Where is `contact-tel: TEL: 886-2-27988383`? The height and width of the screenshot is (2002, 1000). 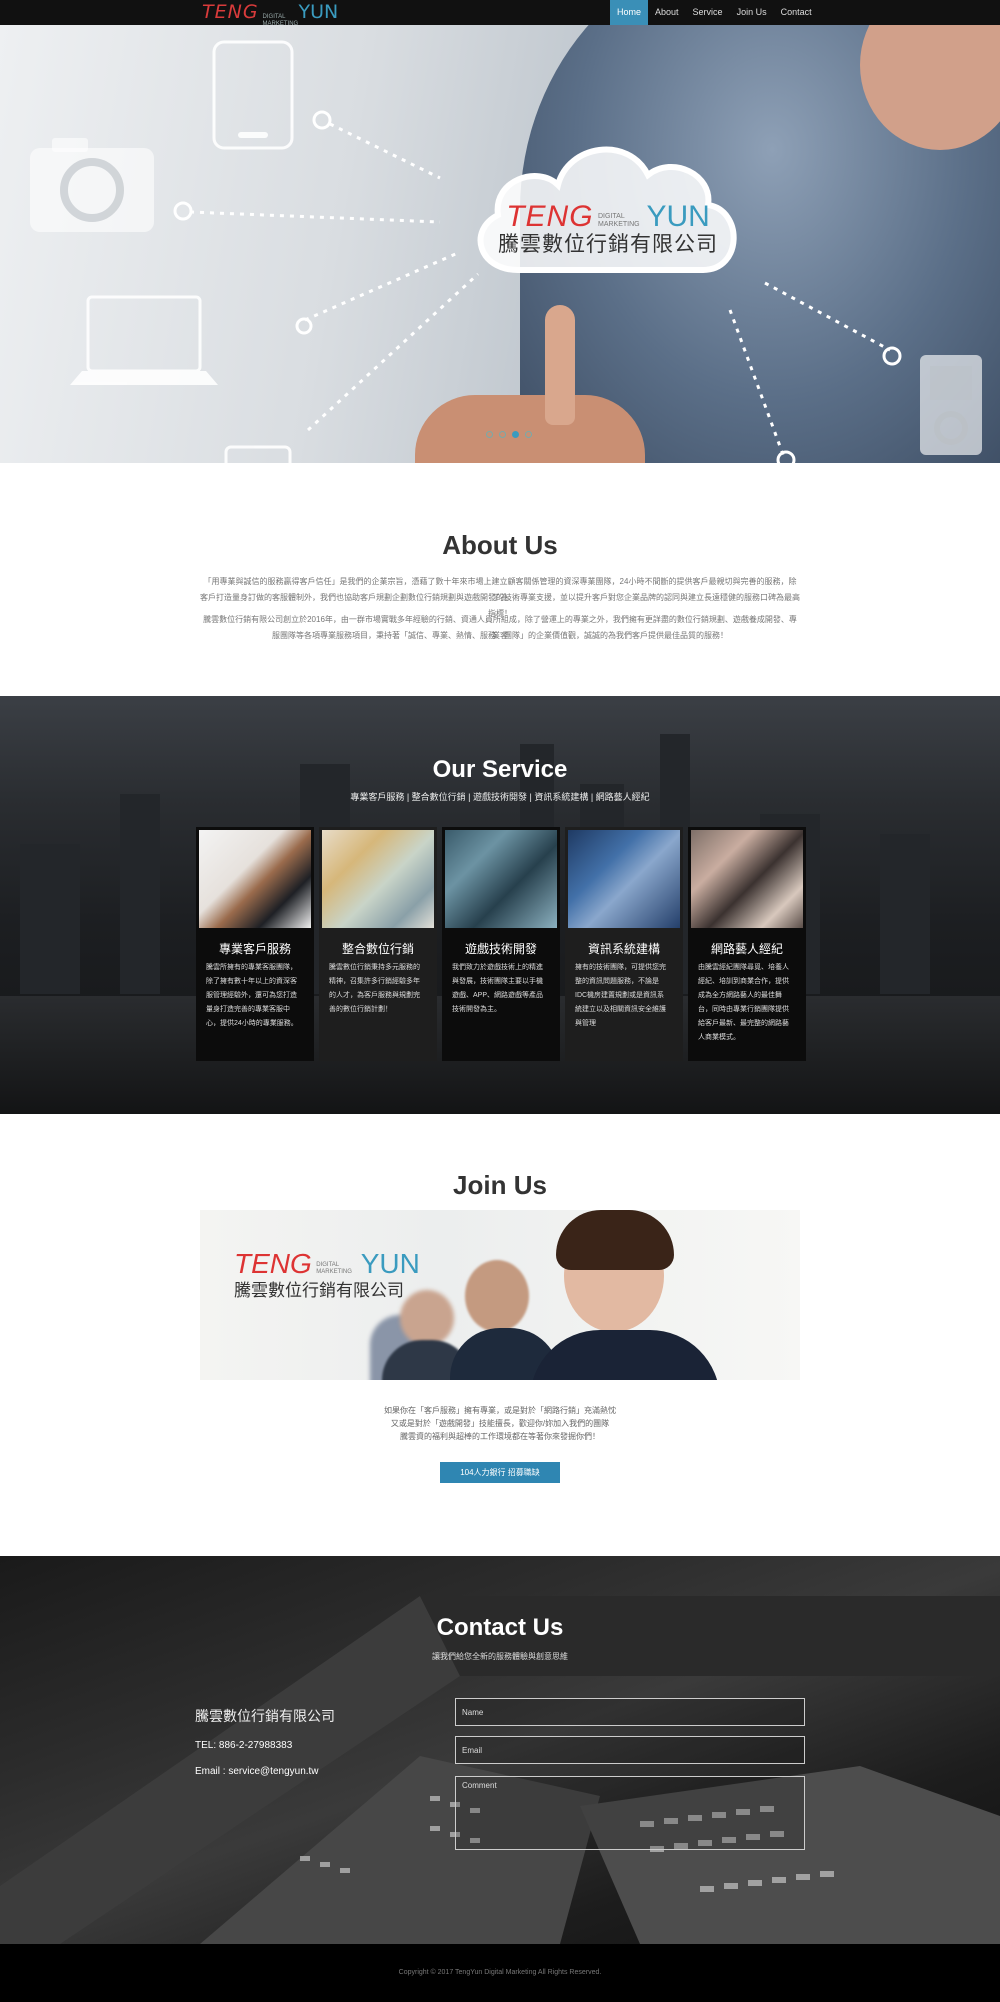
contact-tel: TEL: 886-2-27988383 is located at coordinates (244, 1745).